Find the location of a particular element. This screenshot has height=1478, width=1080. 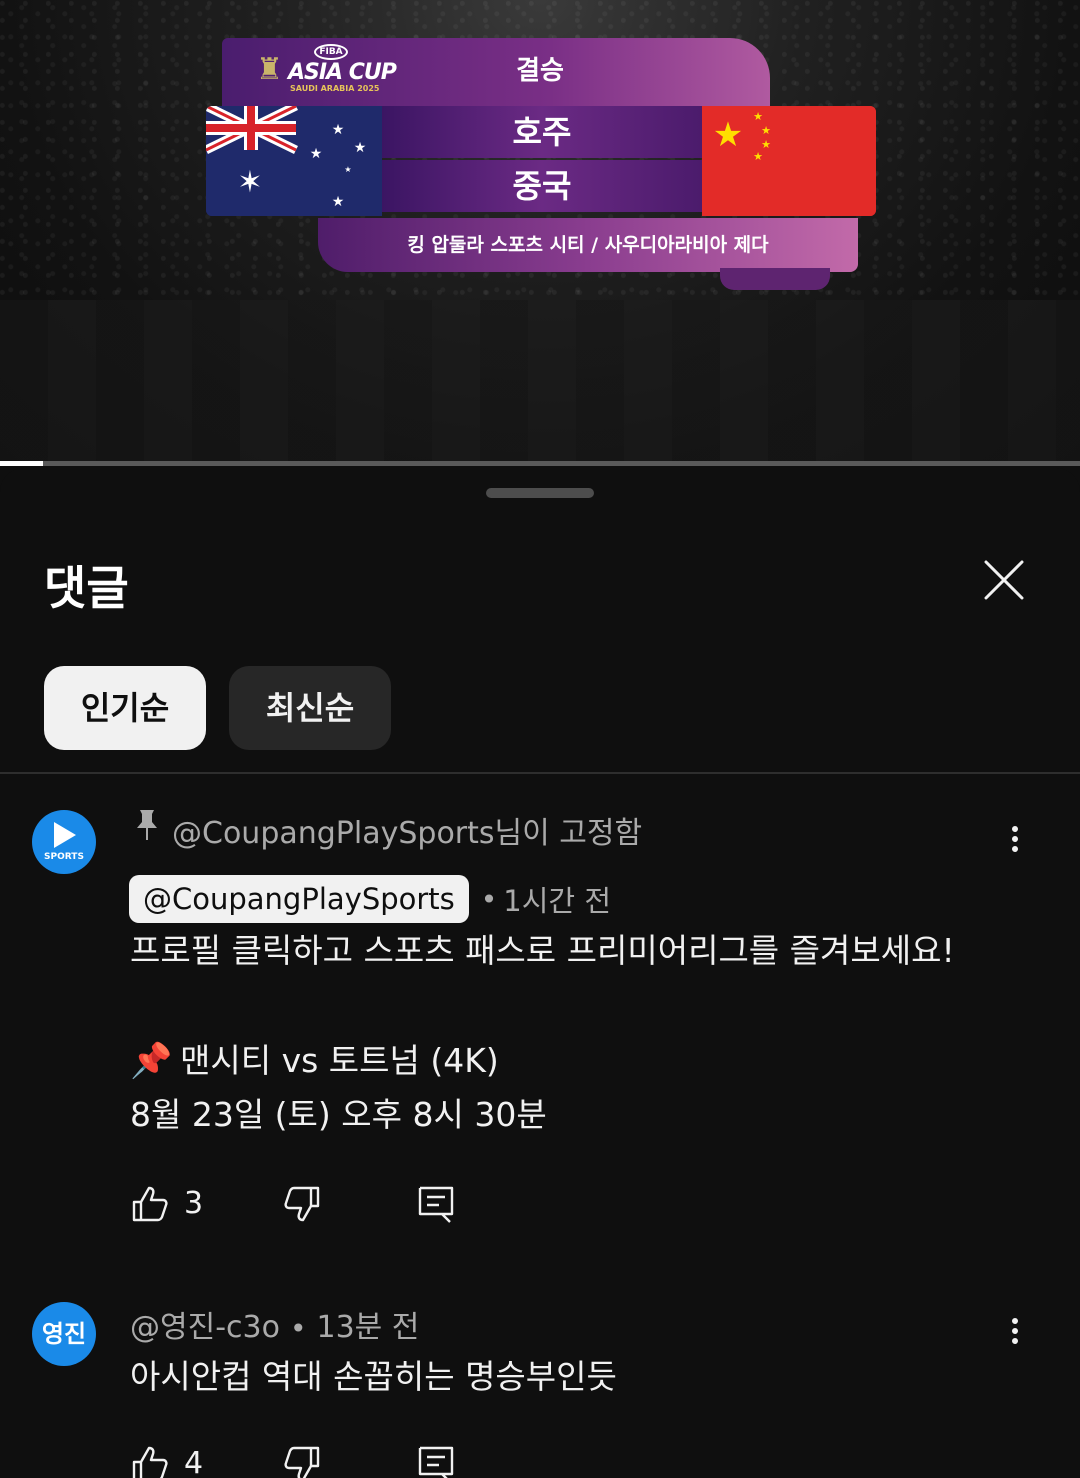

comment-author: @영진-c3o is located at coordinates (205, 1327).